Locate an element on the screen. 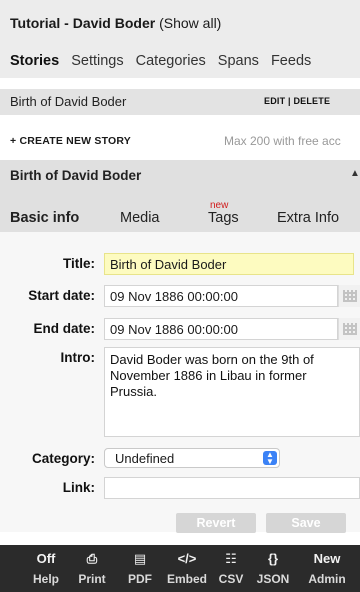 This screenshot has height=592, width=360. story-actions: EDIT | DELETE is located at coordinates (297, 101).